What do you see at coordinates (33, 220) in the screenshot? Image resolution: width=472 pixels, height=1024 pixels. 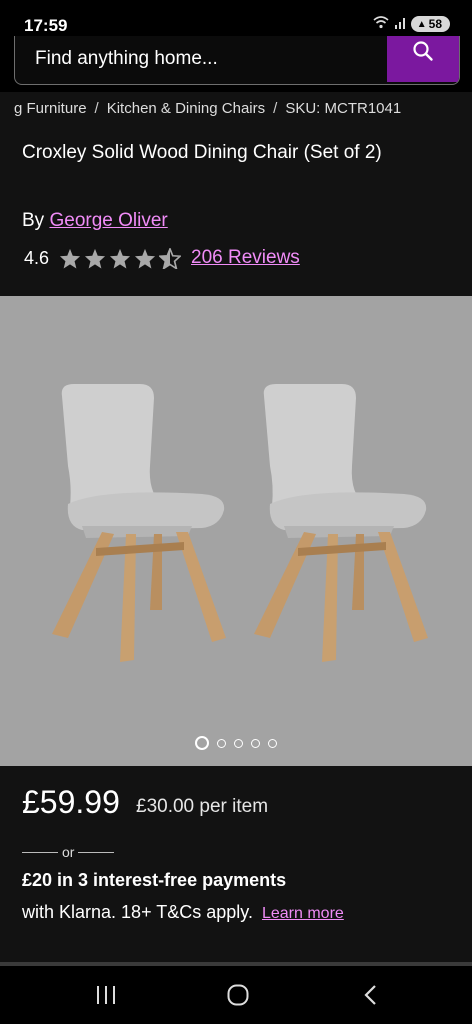 I see `brand-prefix: By` at bounding box center [33, 220].